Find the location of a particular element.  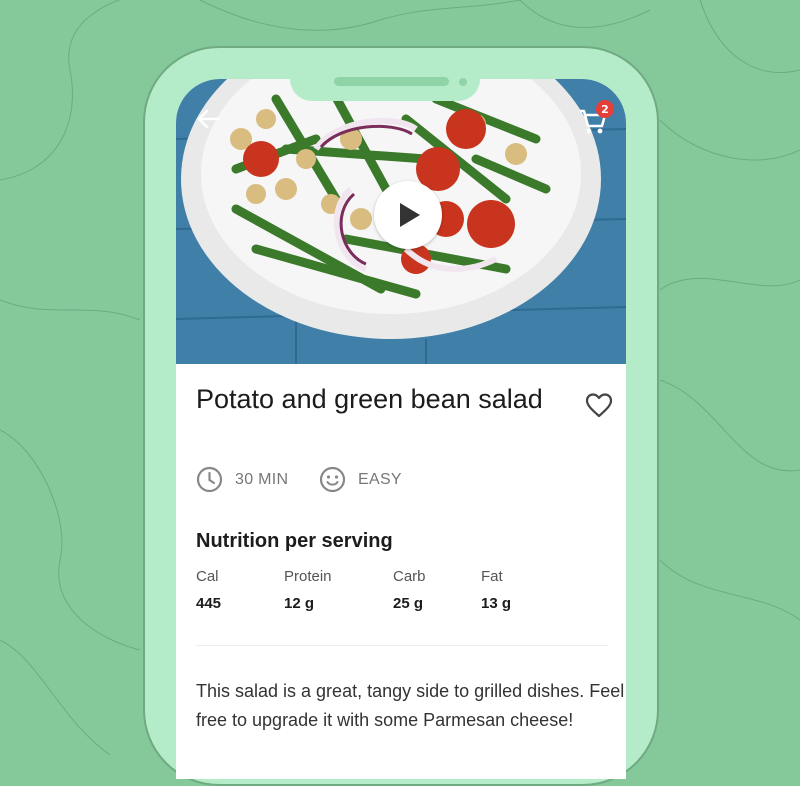

nutrition-value: 445 is located at coordinates (209, 603).